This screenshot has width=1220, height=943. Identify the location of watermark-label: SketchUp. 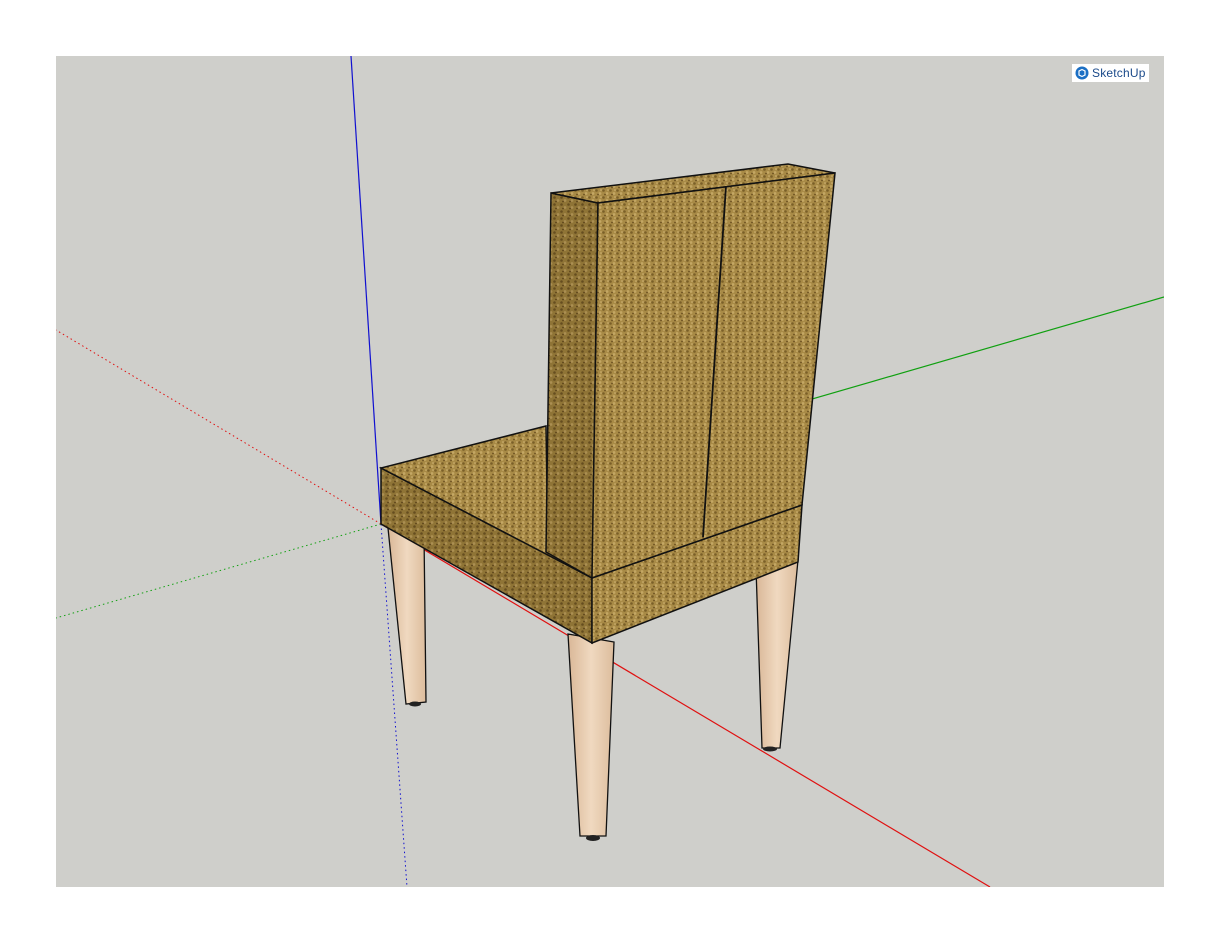
(1119, 73).